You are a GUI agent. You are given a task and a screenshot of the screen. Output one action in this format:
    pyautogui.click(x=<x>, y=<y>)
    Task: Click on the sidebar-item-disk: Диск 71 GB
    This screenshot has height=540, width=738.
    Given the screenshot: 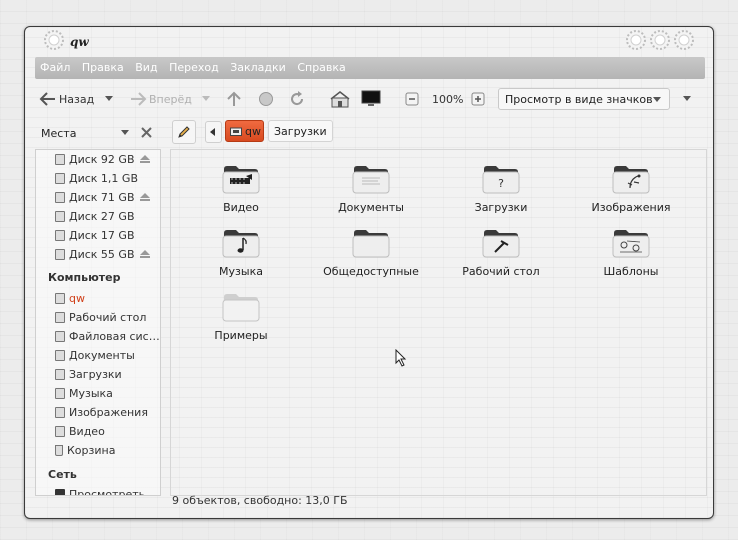 What is the action you would take?
    pyautogui.click(x=98, y=197)
    